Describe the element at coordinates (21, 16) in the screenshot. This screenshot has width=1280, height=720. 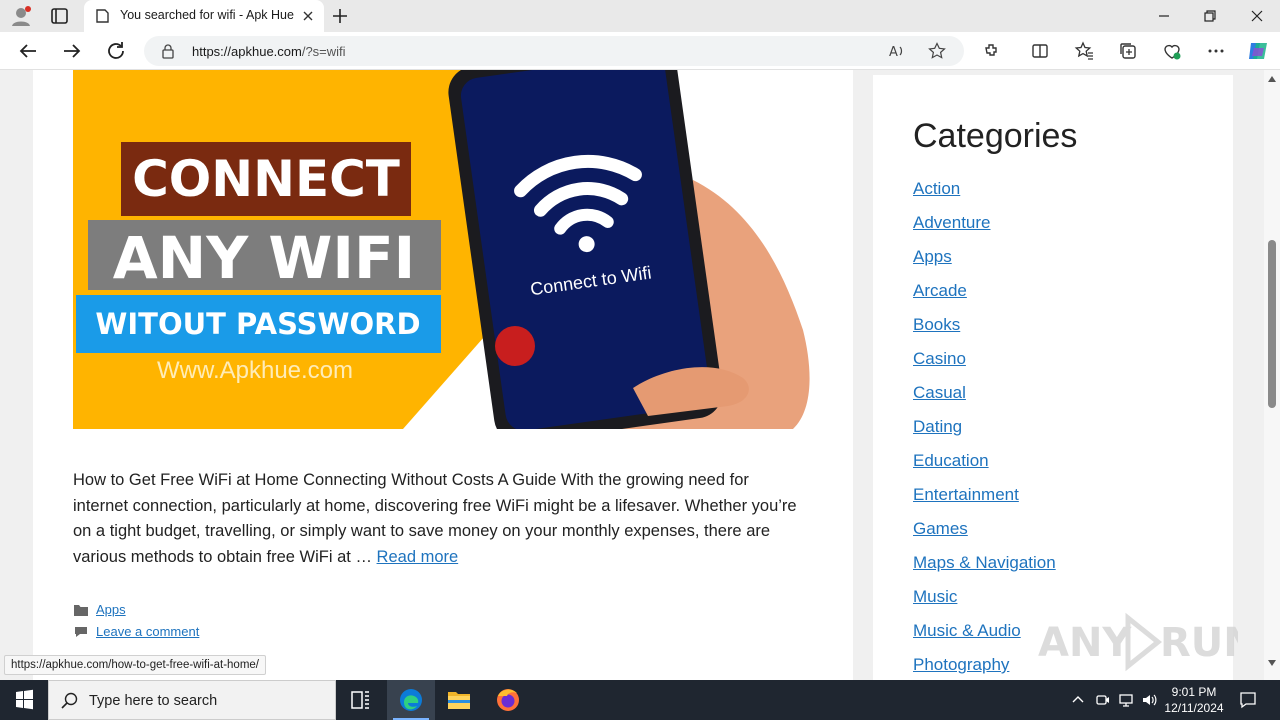
I see `profile-avatar-icon` at that location.